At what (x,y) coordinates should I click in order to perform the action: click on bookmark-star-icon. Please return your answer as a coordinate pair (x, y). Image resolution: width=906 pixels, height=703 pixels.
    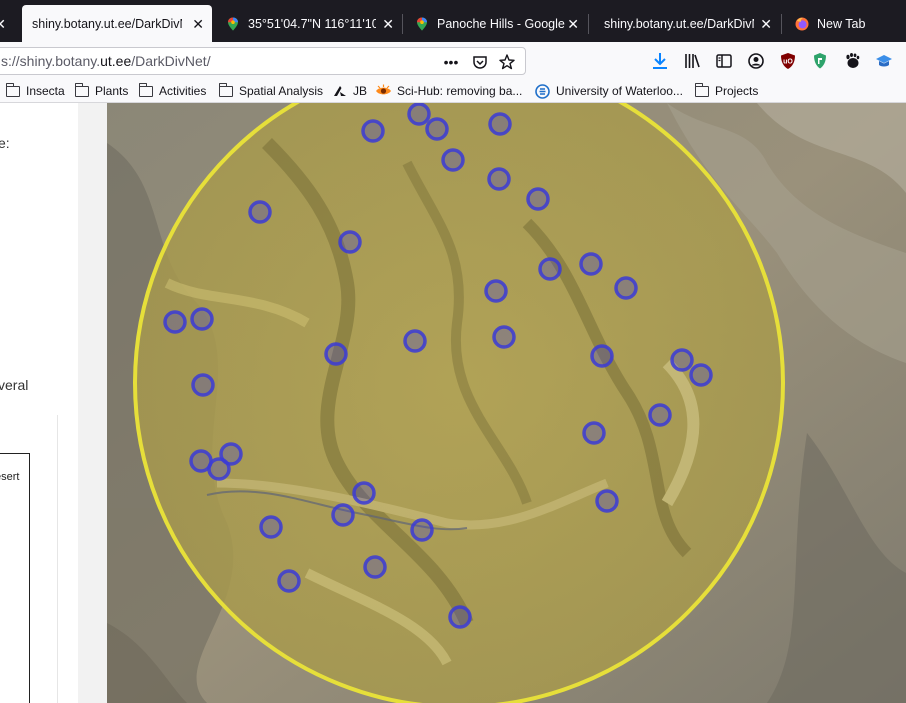
    Looking at the image, I should click on (507, 62).